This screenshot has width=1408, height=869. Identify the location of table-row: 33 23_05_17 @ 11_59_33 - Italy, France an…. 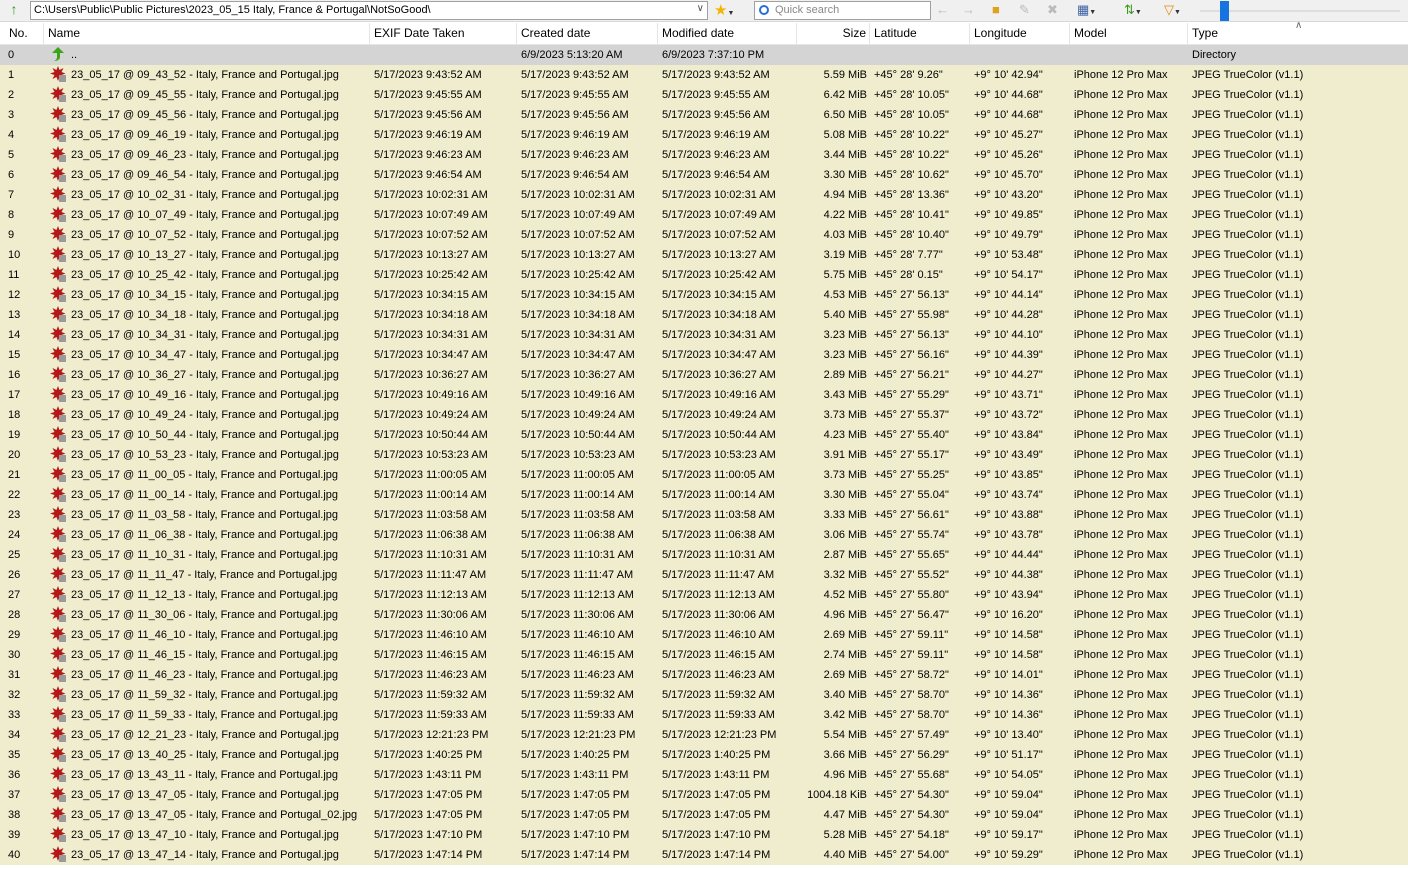
(704, 715).